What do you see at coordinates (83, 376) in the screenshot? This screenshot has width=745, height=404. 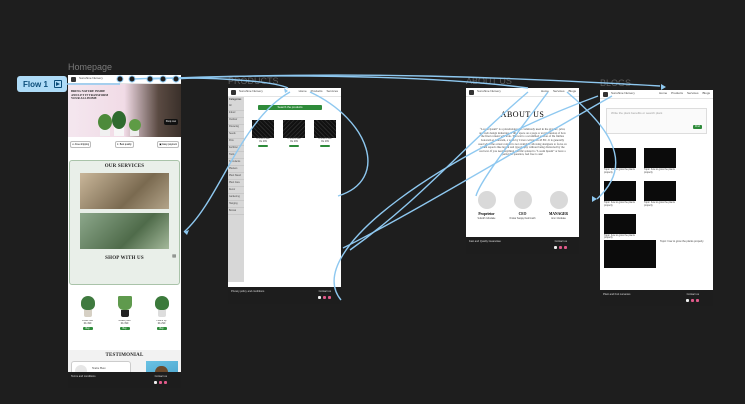 I see `footer-left-text: Terms and conditions` at bounding box center [83, 376].